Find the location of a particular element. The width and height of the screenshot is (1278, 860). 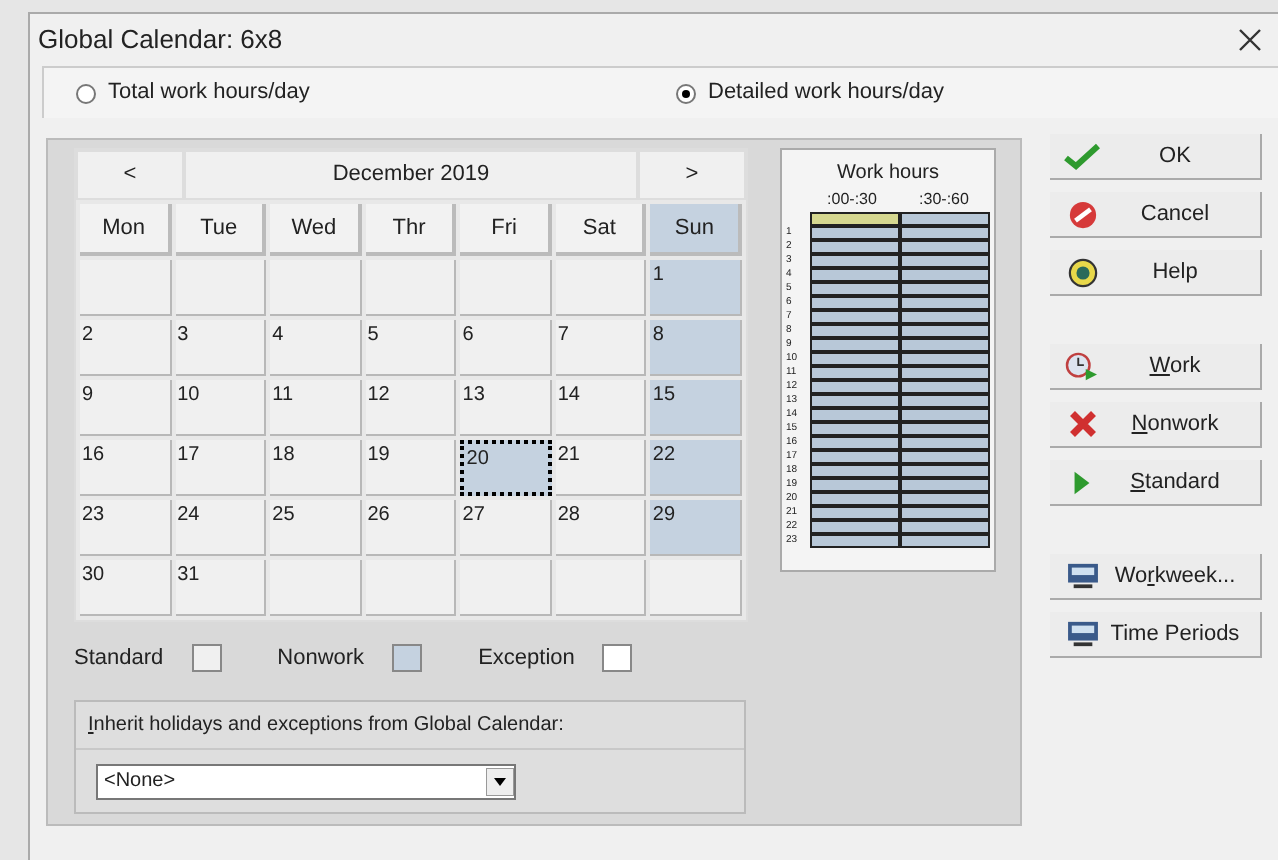

day-cell: 23 is located at coordinates (126, 528).